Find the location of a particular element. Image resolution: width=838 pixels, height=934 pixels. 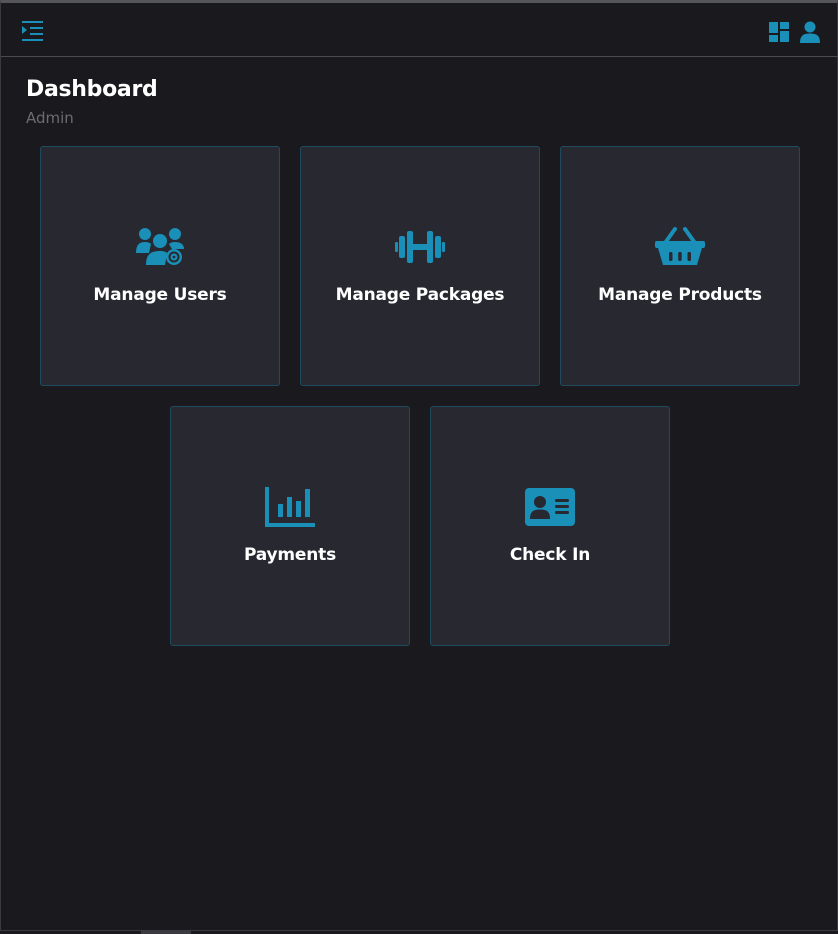

card-label: Payments is located at coordinates (290, 555).